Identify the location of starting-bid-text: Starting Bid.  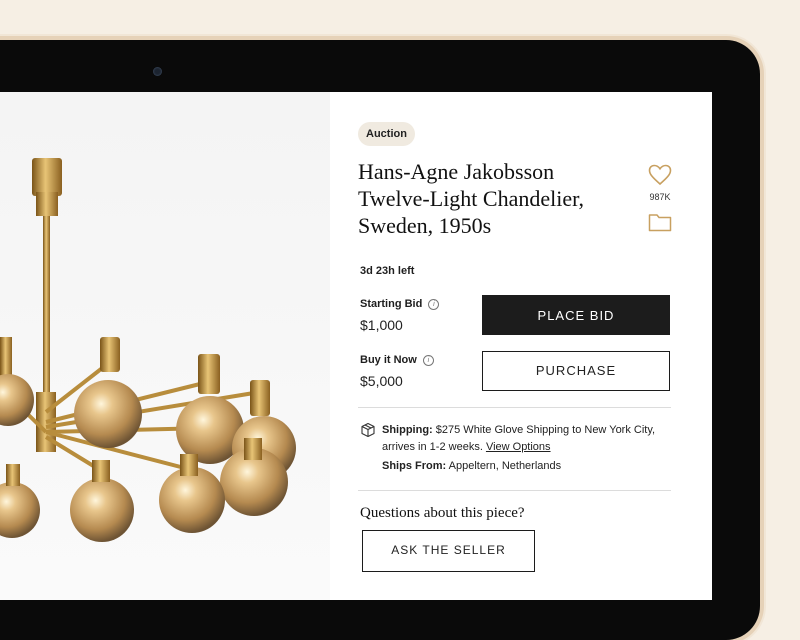
(391, 304).